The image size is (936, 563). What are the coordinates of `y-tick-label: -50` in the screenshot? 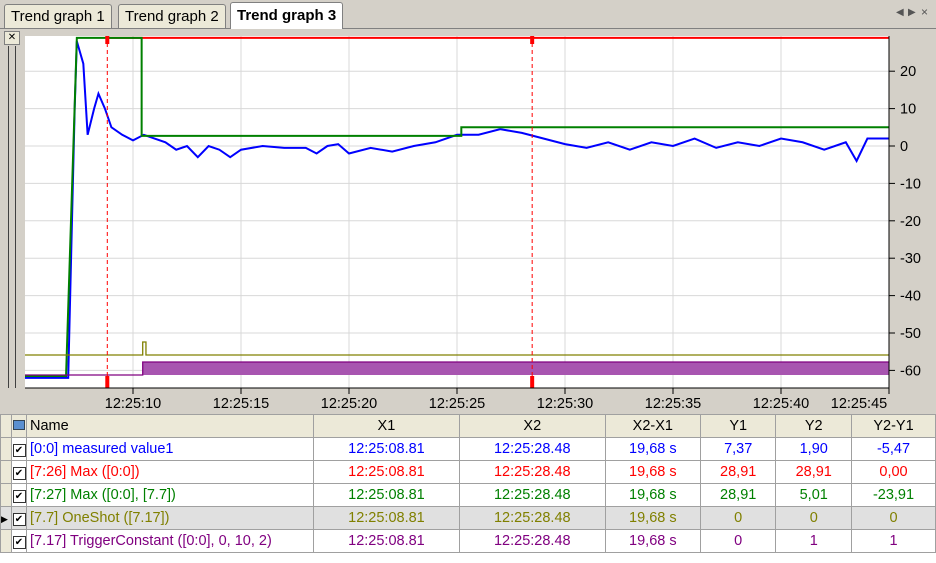 It's located at (910, 334).